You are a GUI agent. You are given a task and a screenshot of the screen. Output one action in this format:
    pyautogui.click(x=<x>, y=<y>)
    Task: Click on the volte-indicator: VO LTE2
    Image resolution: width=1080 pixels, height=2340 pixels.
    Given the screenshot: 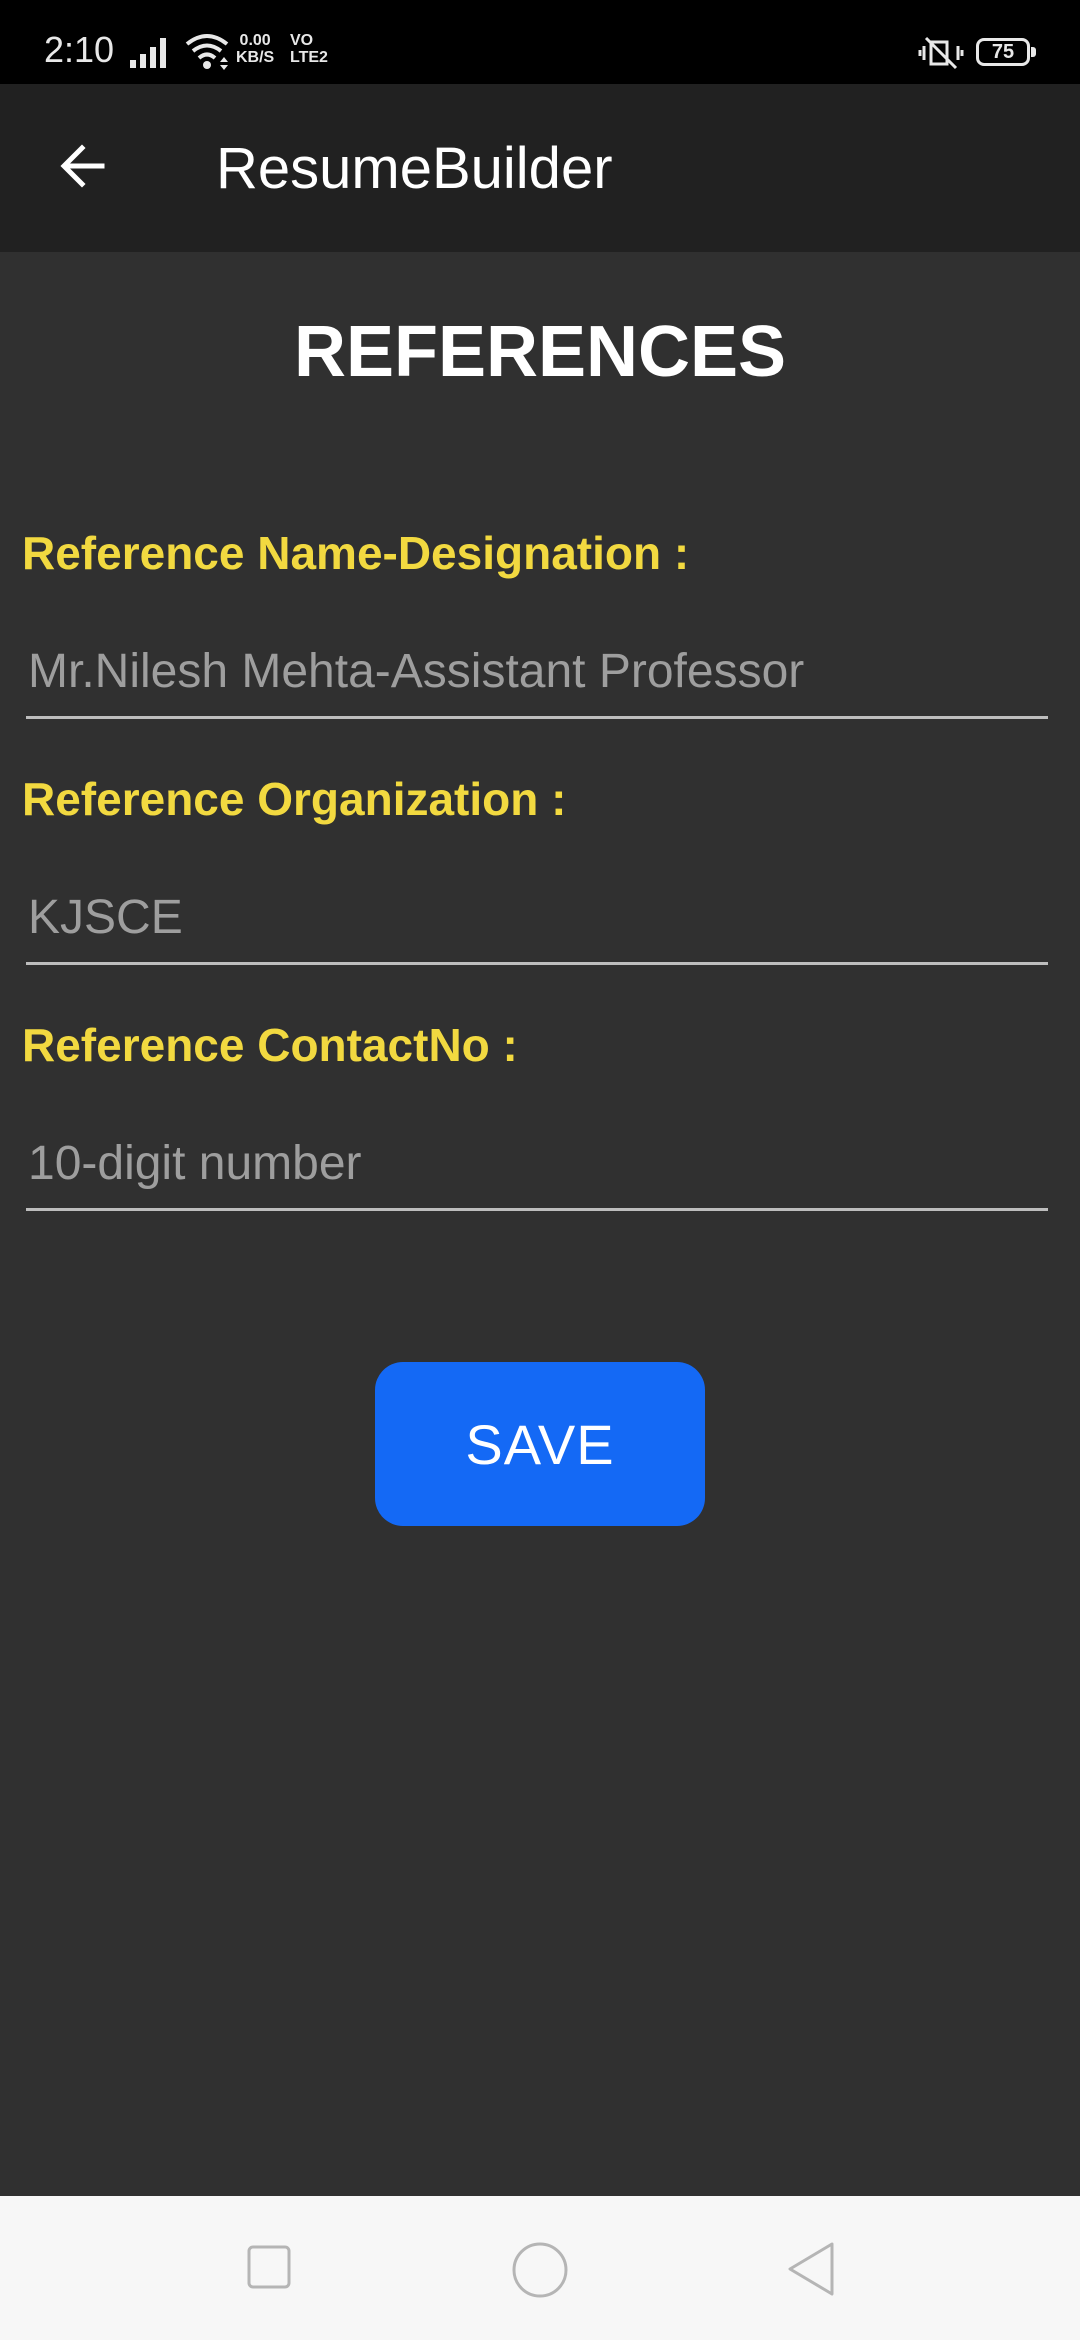 What is the action you would take?
    pyautogui.click(x=309, y=49)
    